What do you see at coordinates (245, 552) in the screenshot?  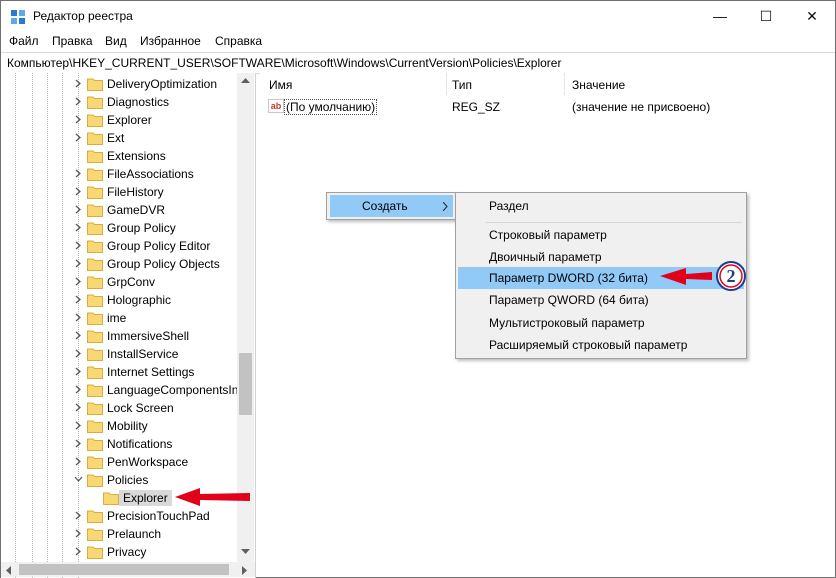 I see `scroll-down-icon` at bounding box center [245, 552].